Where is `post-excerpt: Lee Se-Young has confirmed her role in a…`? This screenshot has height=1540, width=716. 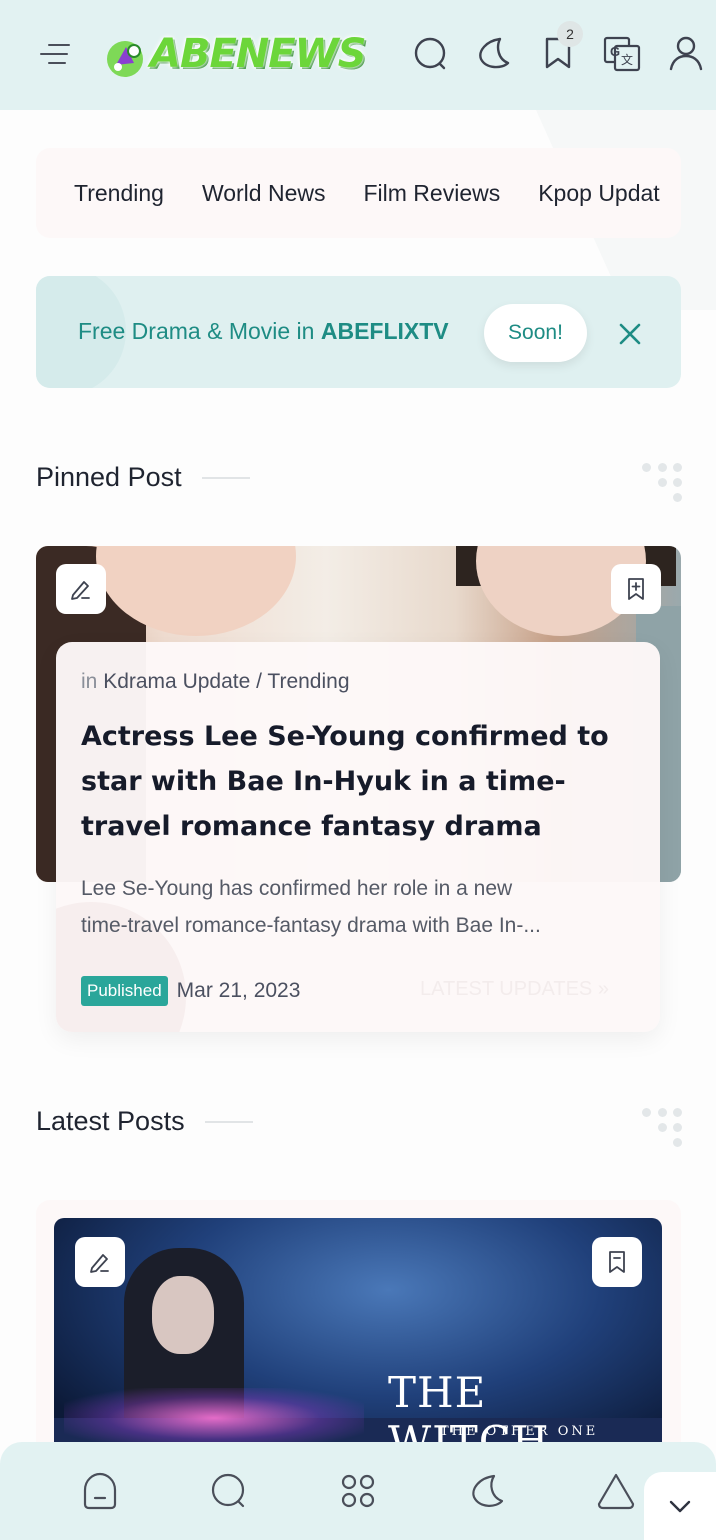 post-excerpt: Lee Se-Young has confirmed her role in a… is located at coordinates (363, 907).